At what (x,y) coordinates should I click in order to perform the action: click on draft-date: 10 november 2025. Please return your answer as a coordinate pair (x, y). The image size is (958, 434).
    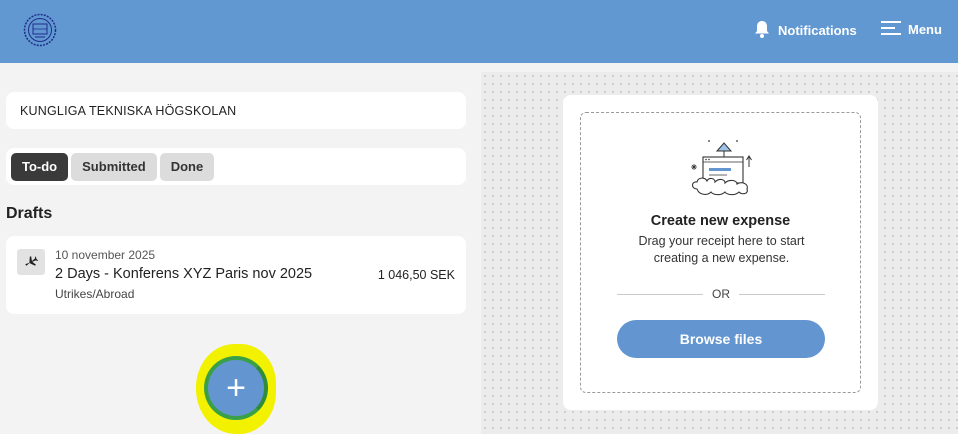
    Looking at the image, I should click on (105, 255).